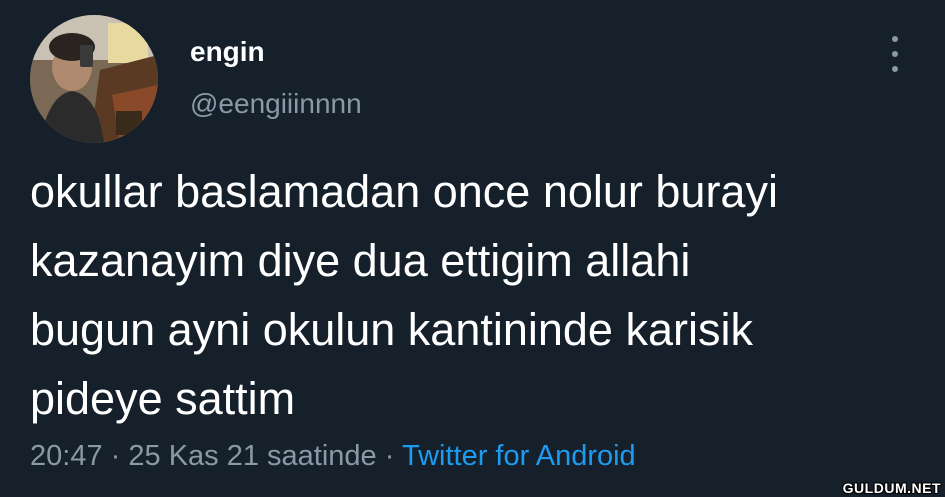 Image resolution: width=945 pixels, height=497 pixels. What do you see at coordinates (163, 398) in the screenshot?
I see `tweet-line: pideye sattim` at bounding box center [163, 398].